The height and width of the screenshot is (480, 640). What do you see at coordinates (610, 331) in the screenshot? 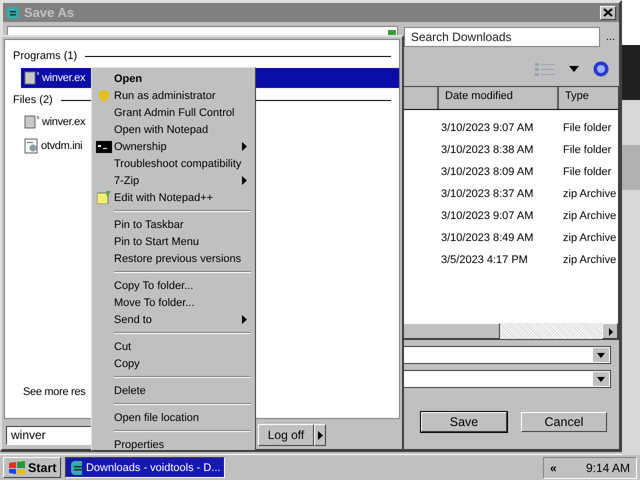
I see `scroll-right-icon` at bounding box center [610, 331].